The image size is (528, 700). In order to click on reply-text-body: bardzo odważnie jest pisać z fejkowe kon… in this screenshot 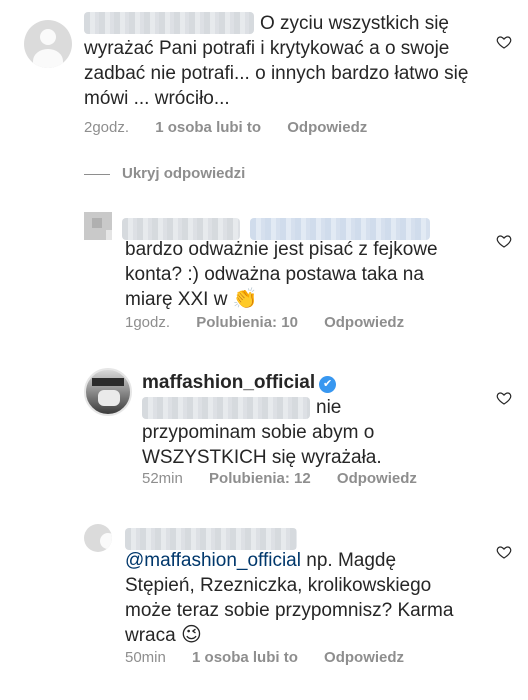, I will do `click(281, 274)`.